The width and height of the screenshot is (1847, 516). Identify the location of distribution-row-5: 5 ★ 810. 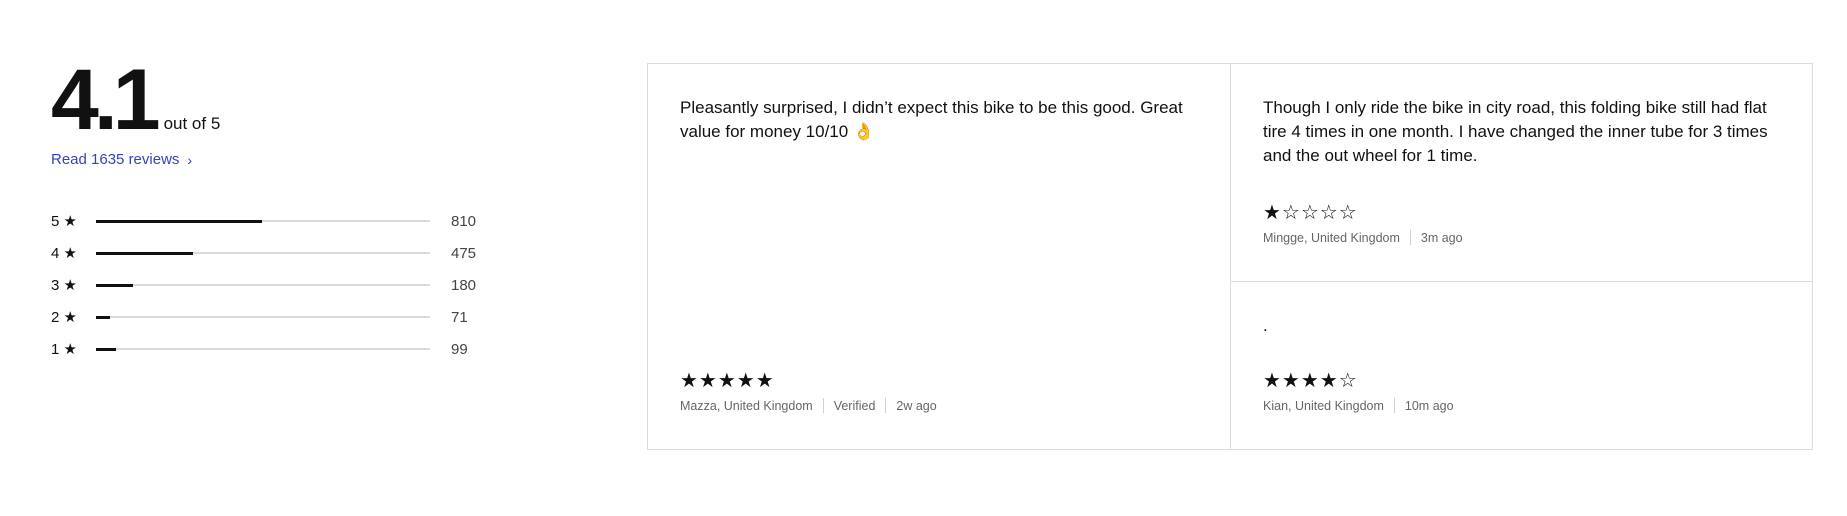
(271, 221).